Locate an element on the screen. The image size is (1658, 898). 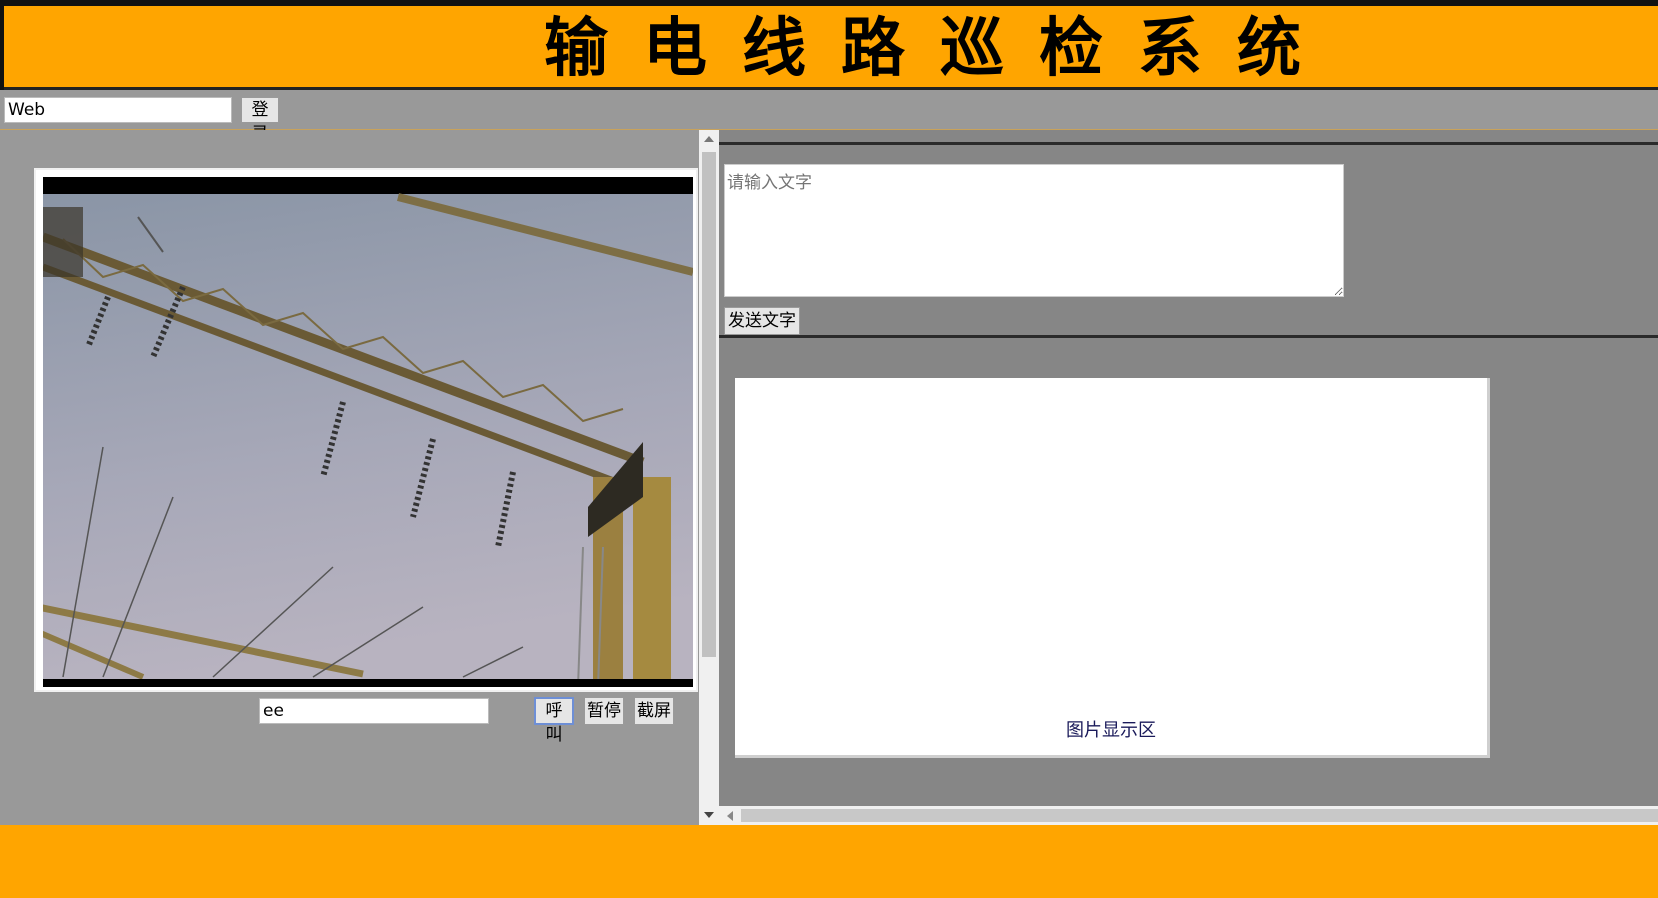
scroll-up-icon is located at coordinates (709, 139).